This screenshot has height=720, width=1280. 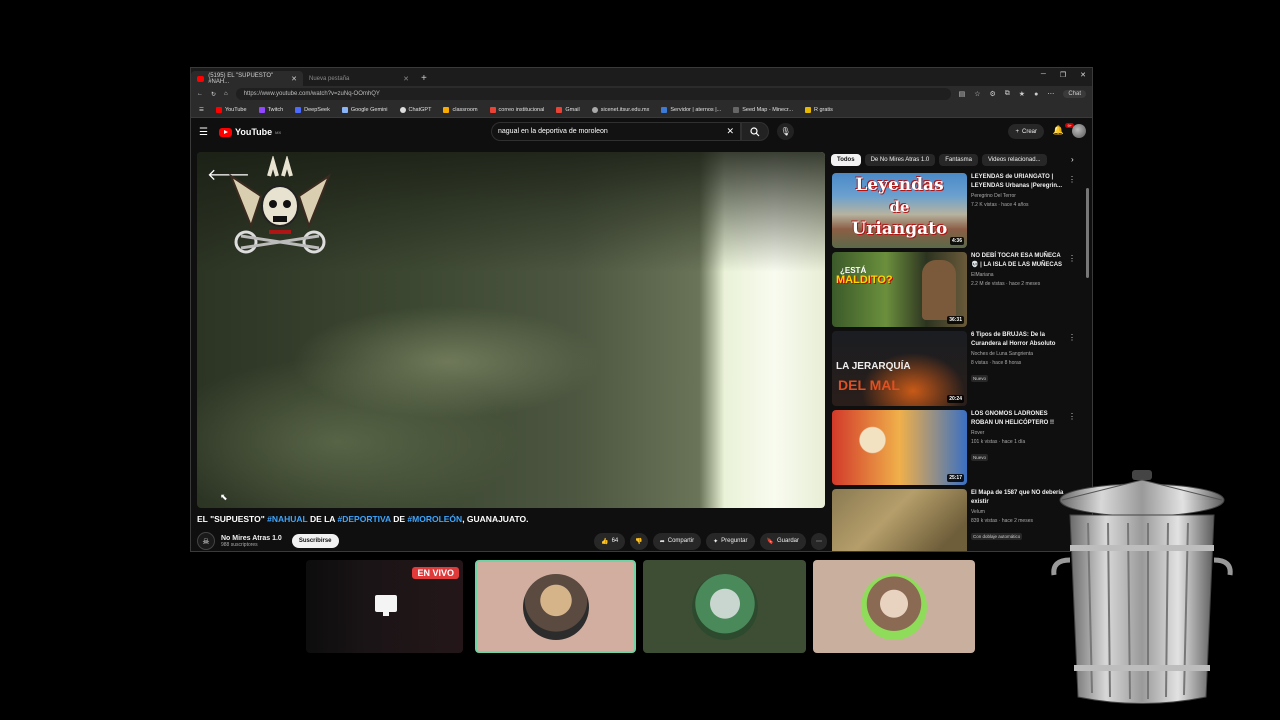 I want to click on video-thumbnail: LA JERARQUÍA DEL MAL 20:24, so click(x=899, y=368).